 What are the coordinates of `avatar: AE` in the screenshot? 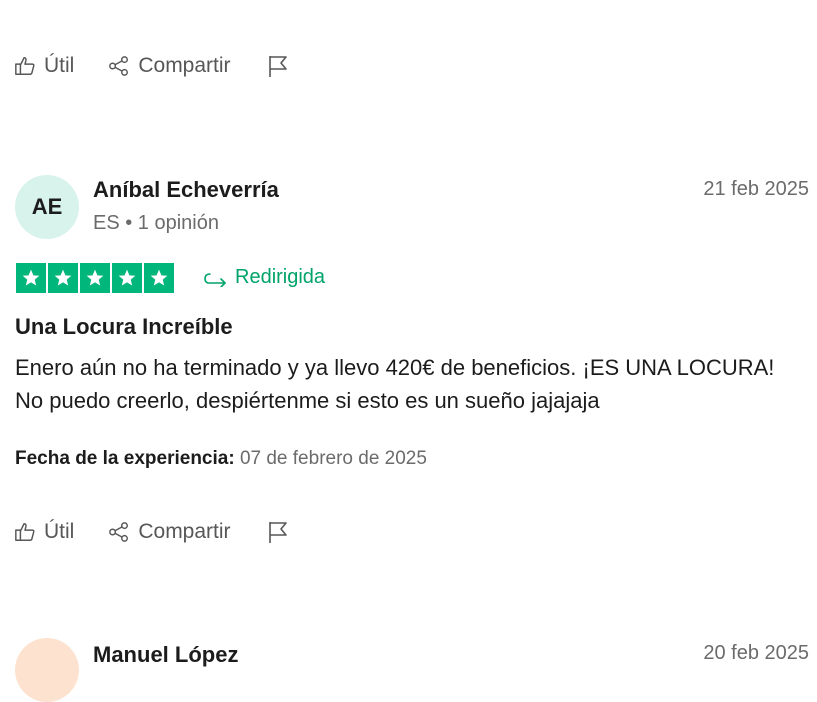 It's located at (47, 207).